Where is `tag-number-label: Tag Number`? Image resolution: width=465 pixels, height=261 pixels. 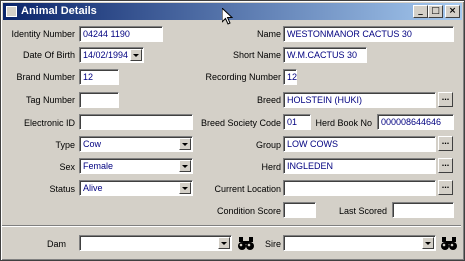 tag-number-label: Tag Number is located at coordinates (50, 100).